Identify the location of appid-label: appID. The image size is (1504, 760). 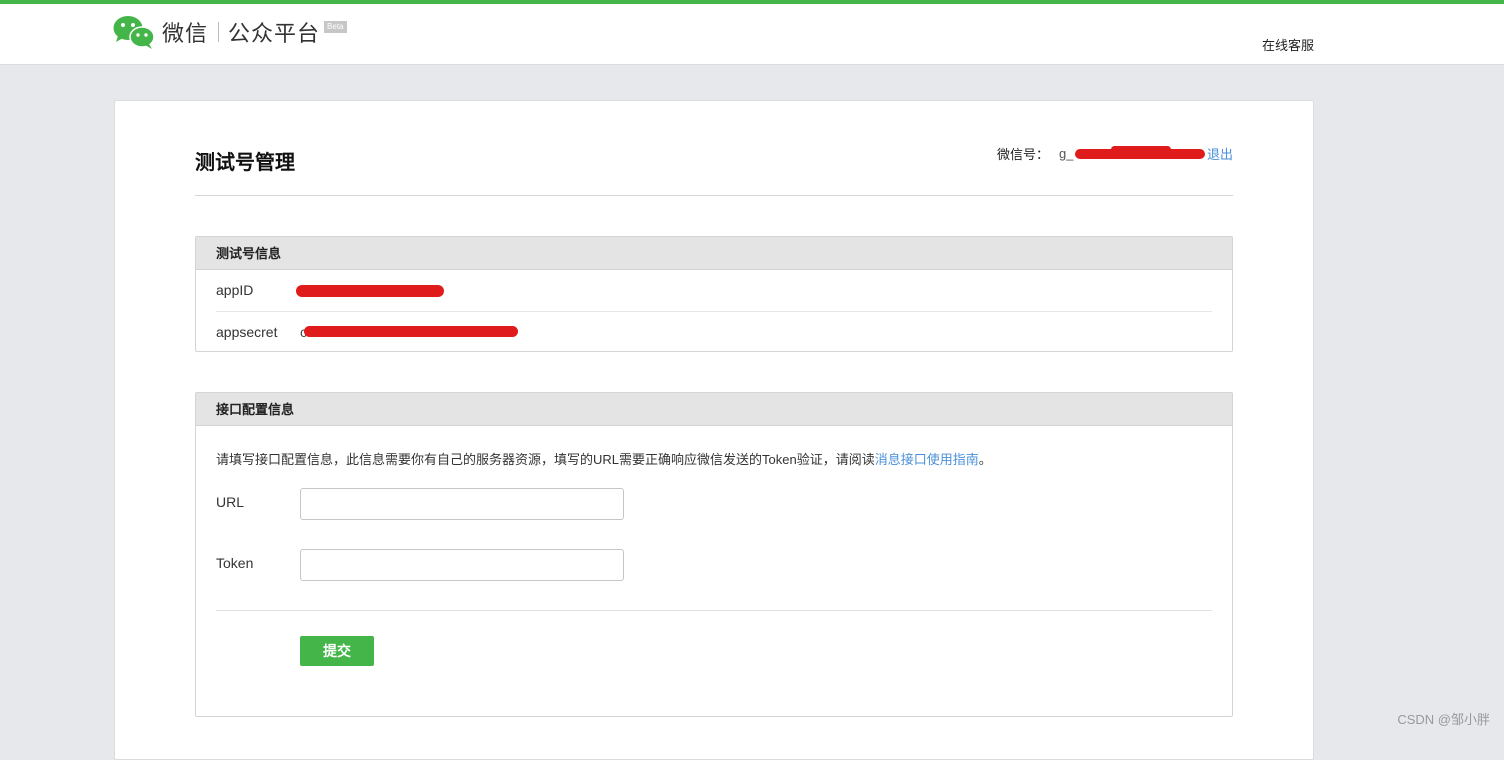
(234, 290).